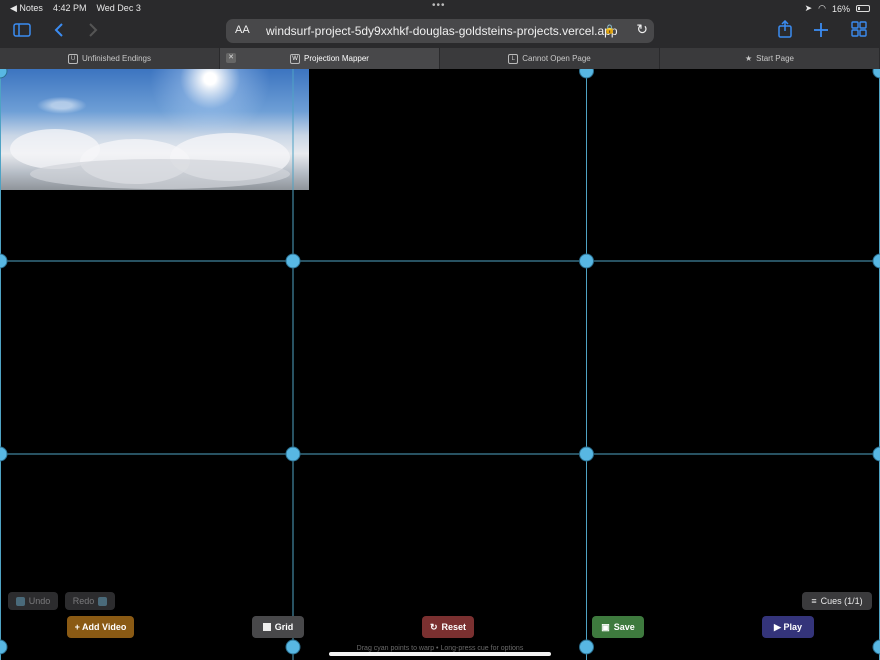 The height and width of the screenshot is (660, 880). I want to click on close-tab-icon: ✕, so click(231, 58).